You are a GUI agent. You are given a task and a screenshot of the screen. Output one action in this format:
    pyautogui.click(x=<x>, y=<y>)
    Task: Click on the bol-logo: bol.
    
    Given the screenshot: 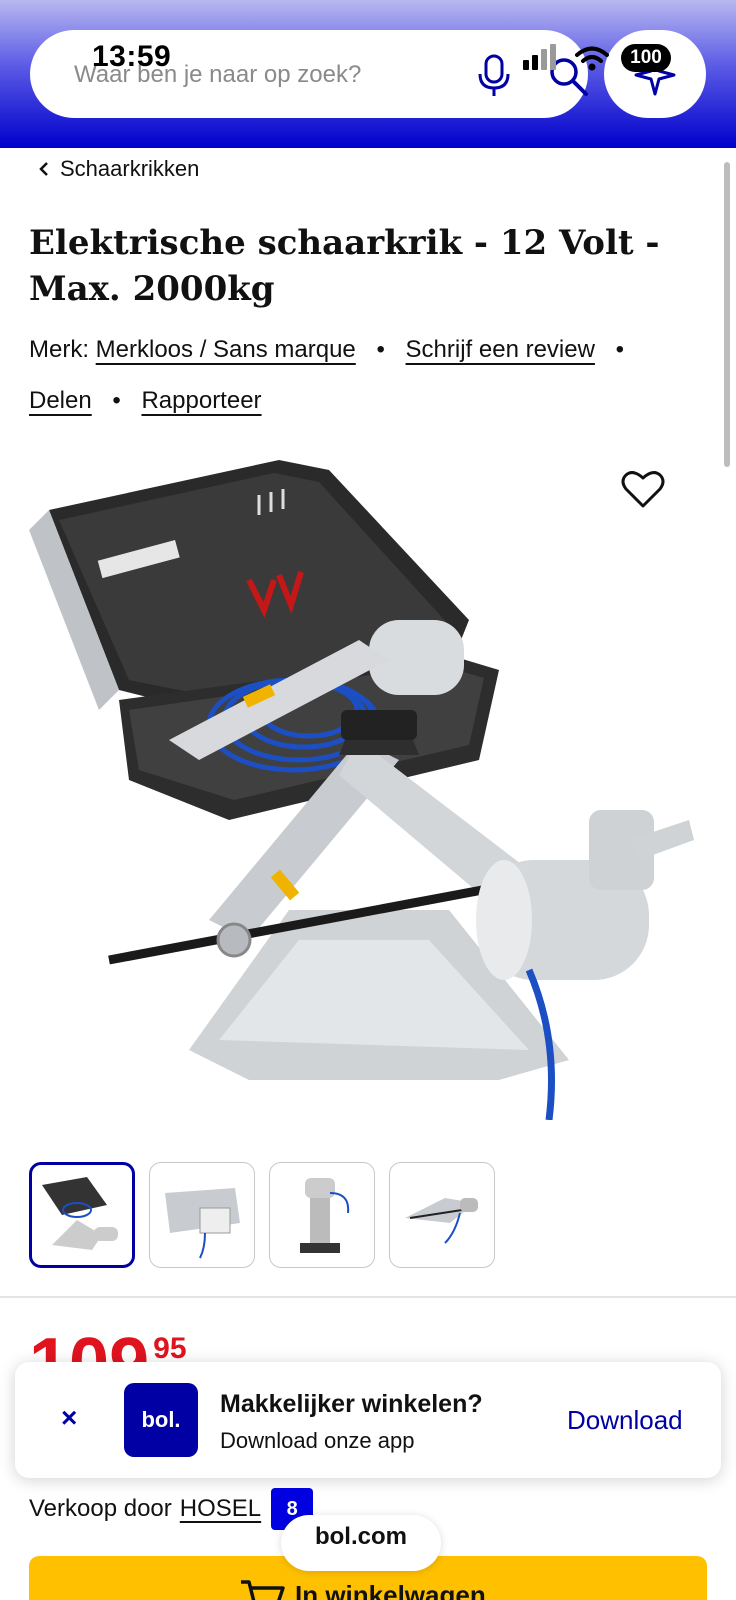 What is the action you would take?
    pyautogui.click(x=161, y=1420)
    